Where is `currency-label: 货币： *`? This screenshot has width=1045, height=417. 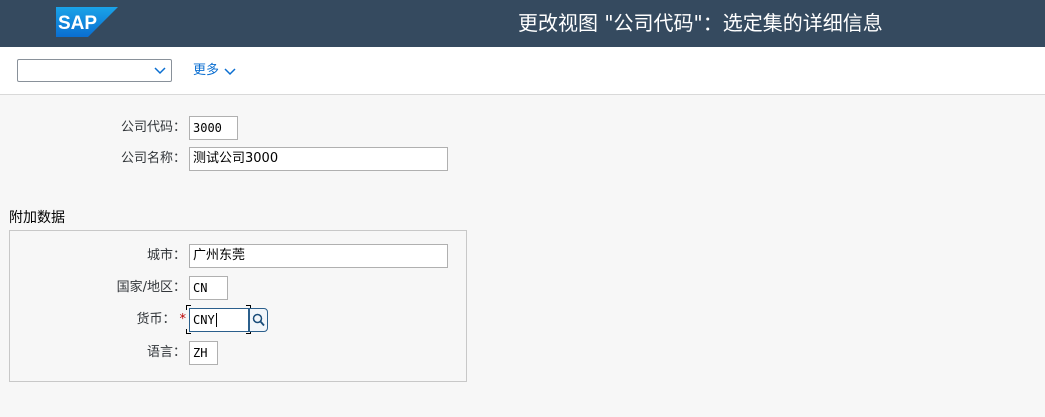
currency-label: 货币： * is located at coordinates (133, 320).